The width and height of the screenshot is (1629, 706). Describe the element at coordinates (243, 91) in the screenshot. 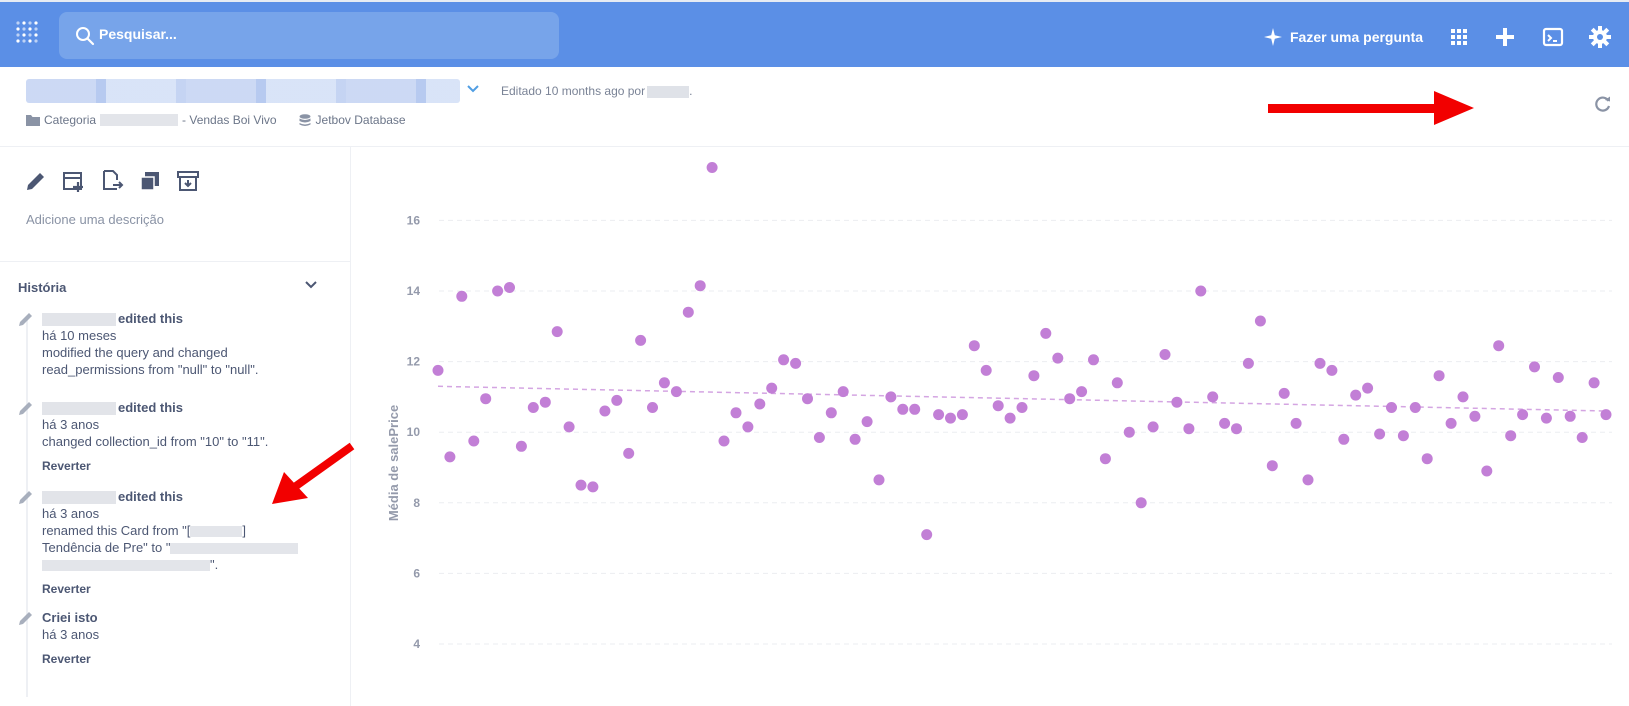

I see `question-title-redacted` at that location.